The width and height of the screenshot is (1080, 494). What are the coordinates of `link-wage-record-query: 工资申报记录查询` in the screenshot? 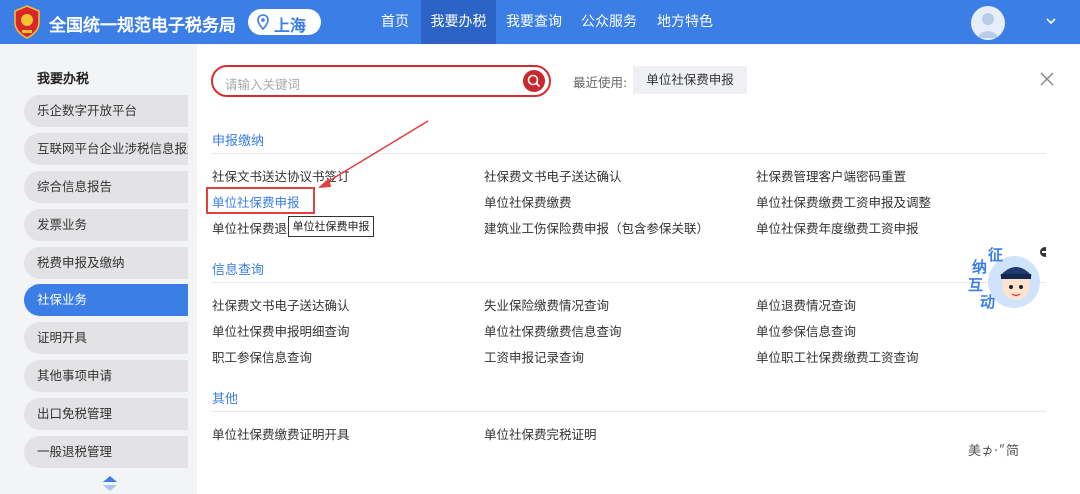 It's located at (534, 356).